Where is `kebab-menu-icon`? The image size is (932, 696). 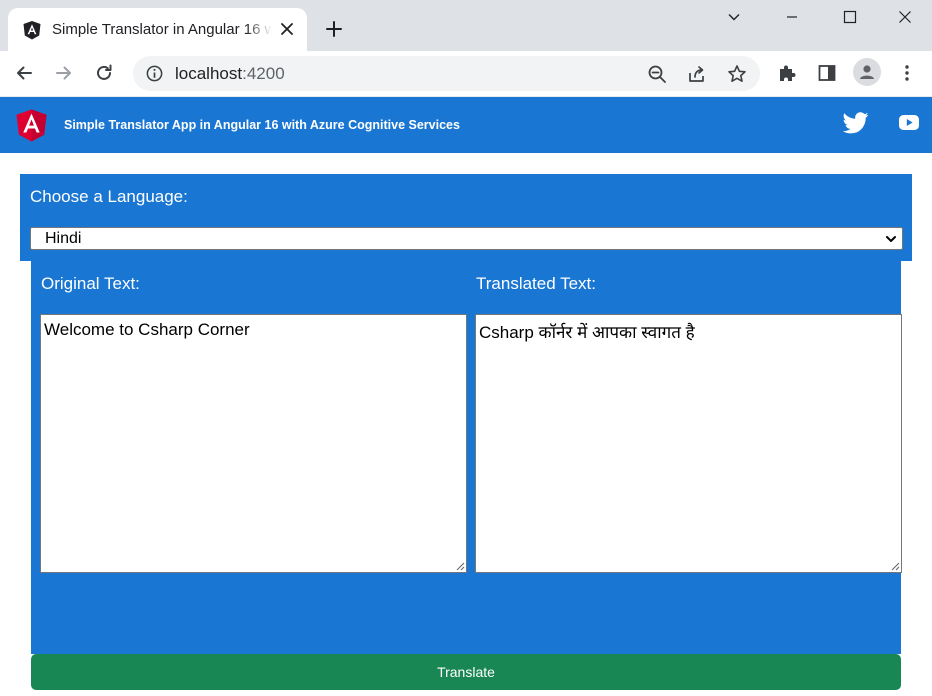 kebab-menu-icon is located at coordinates (907, 73).